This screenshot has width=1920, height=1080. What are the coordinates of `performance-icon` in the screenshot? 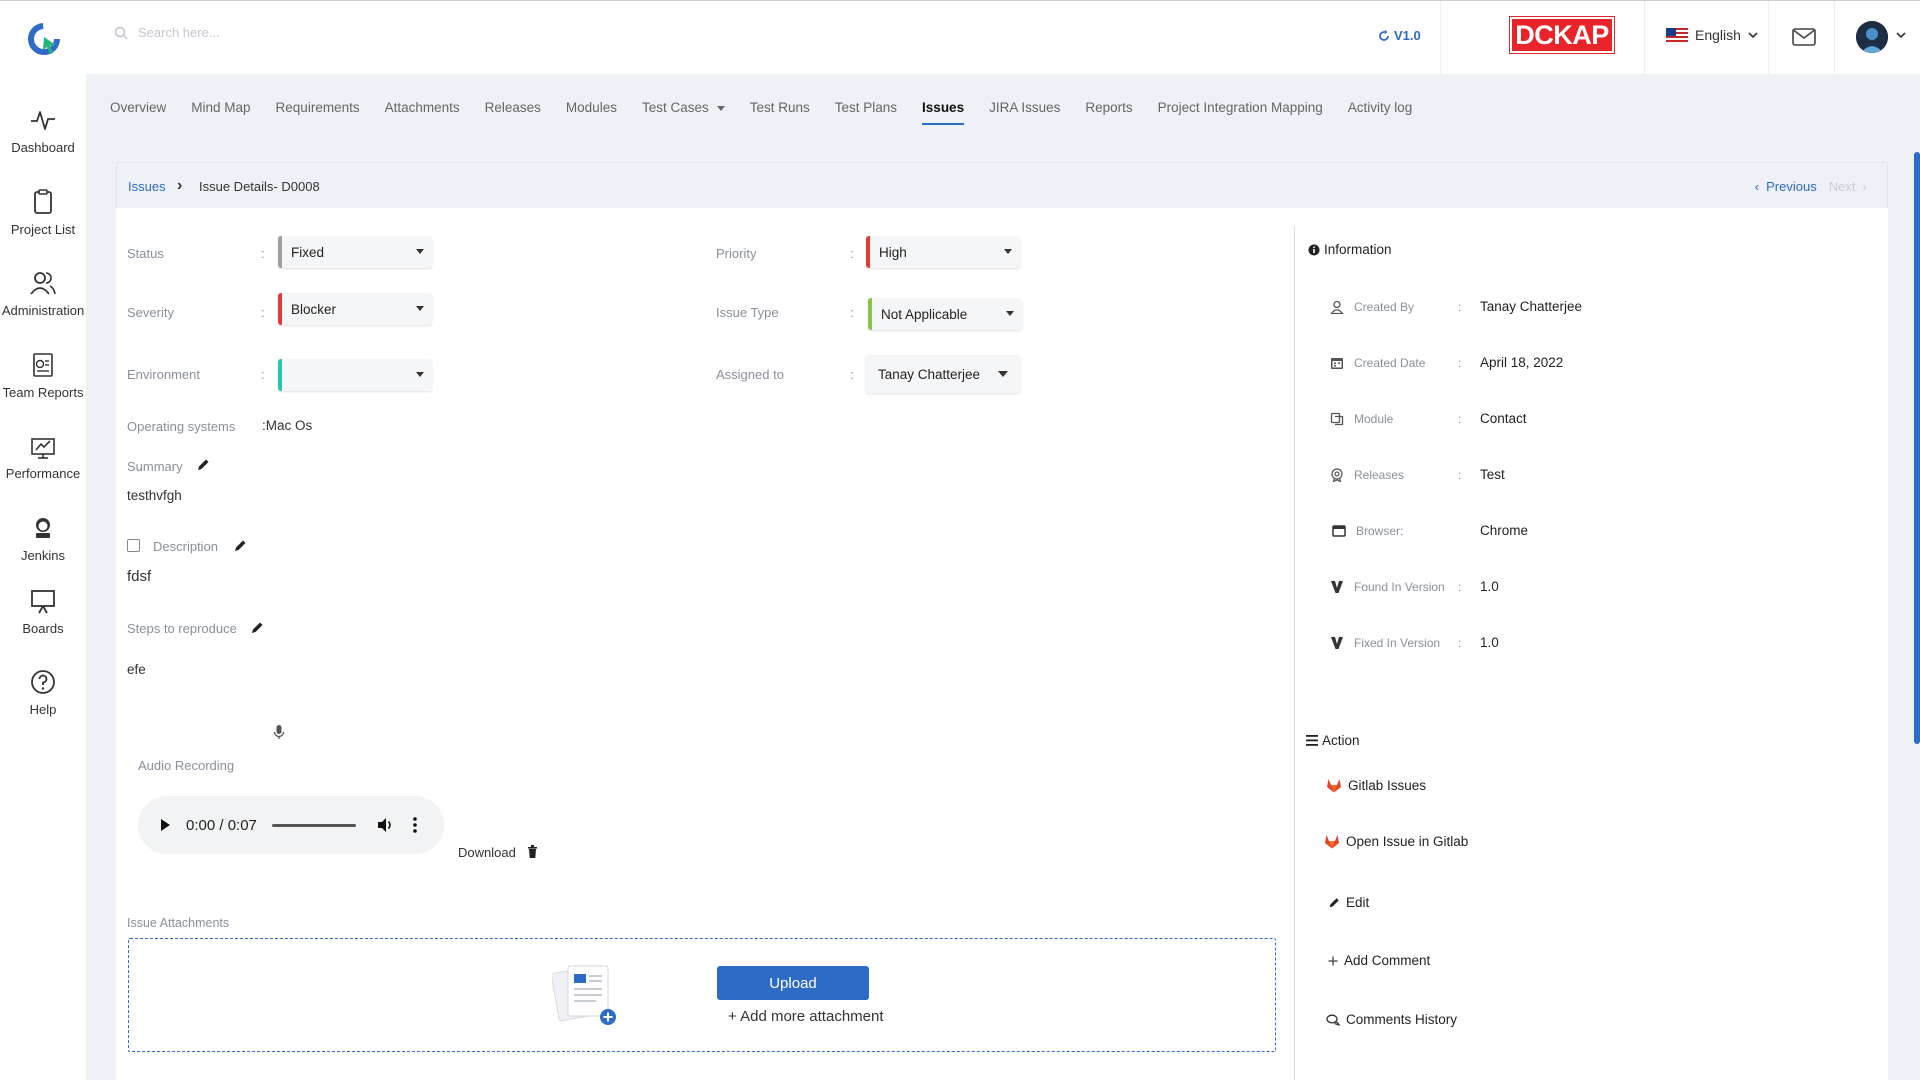 It's located at (43, 448).